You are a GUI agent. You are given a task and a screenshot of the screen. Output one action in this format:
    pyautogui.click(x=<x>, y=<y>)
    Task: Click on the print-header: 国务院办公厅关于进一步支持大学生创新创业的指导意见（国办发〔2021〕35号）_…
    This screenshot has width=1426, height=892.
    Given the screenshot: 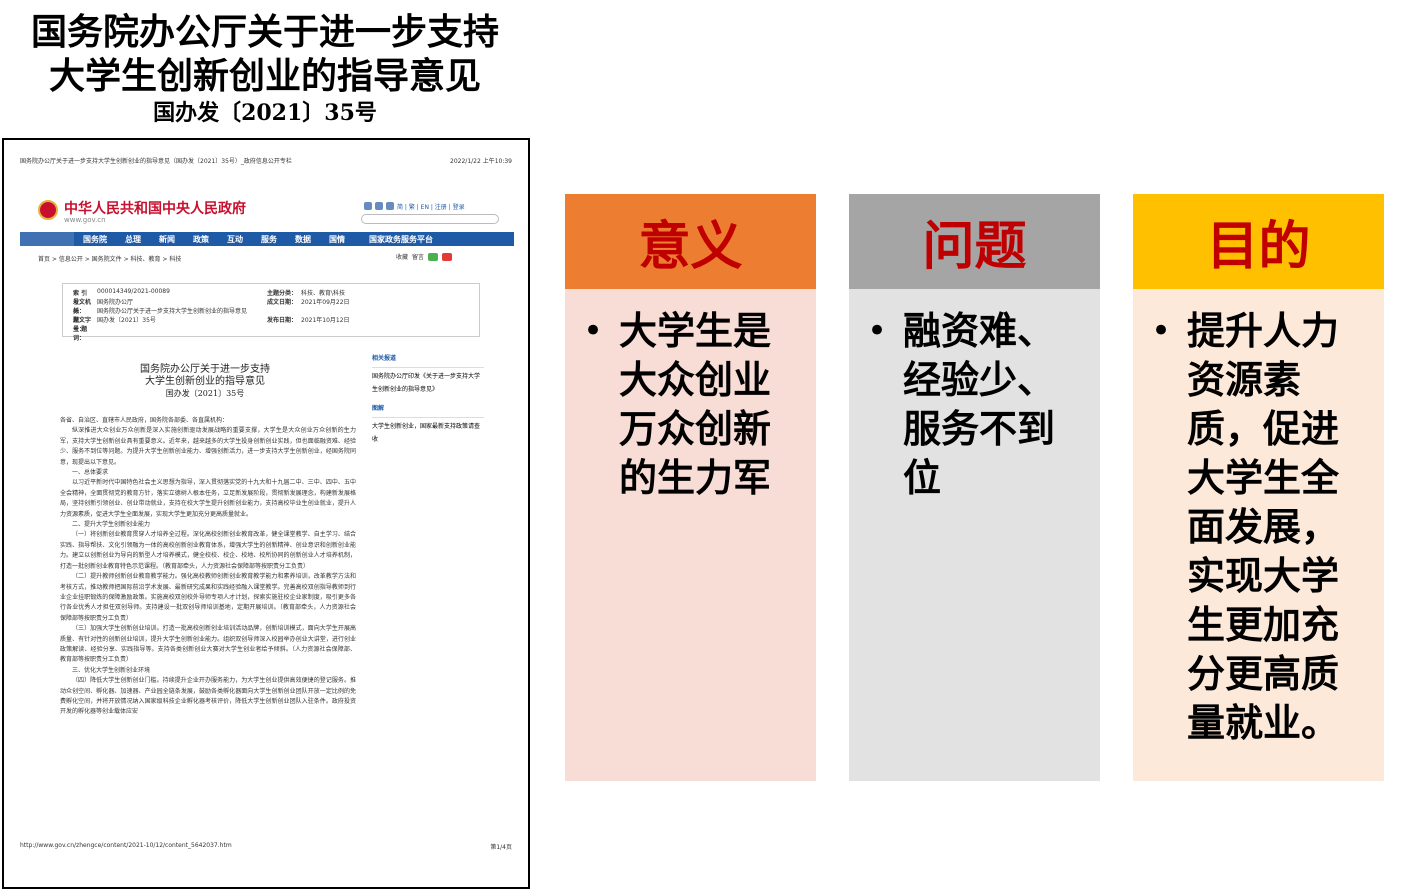 What is the action you would take?
    pyautogui.click(x=266, y=160)
    